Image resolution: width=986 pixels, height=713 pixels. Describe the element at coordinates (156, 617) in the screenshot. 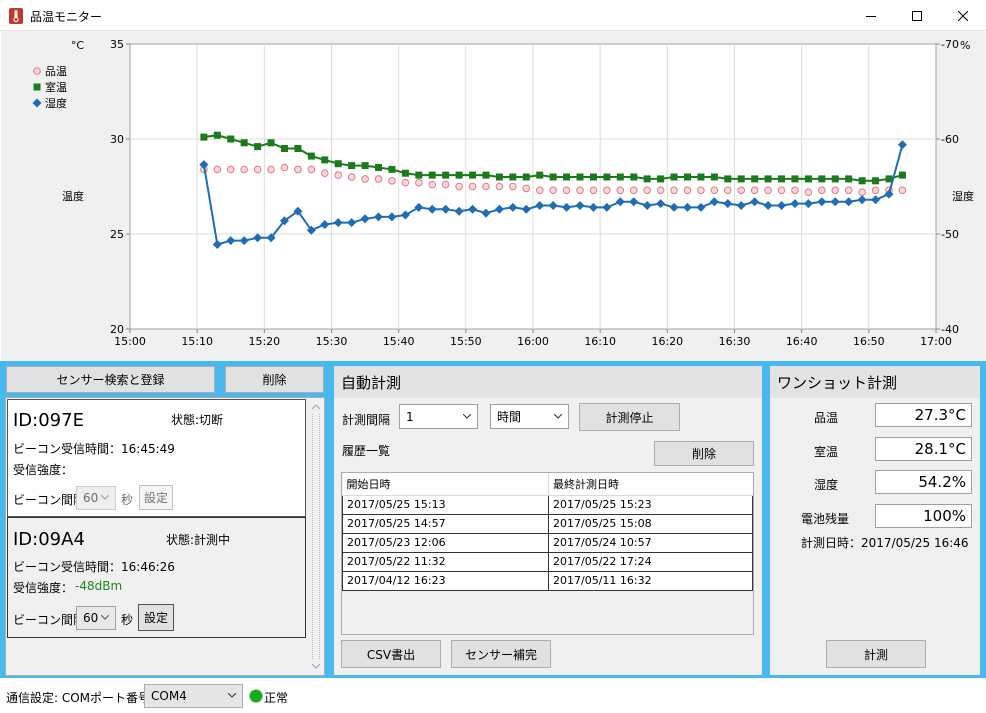

I see `set-button: 設定` at that location.